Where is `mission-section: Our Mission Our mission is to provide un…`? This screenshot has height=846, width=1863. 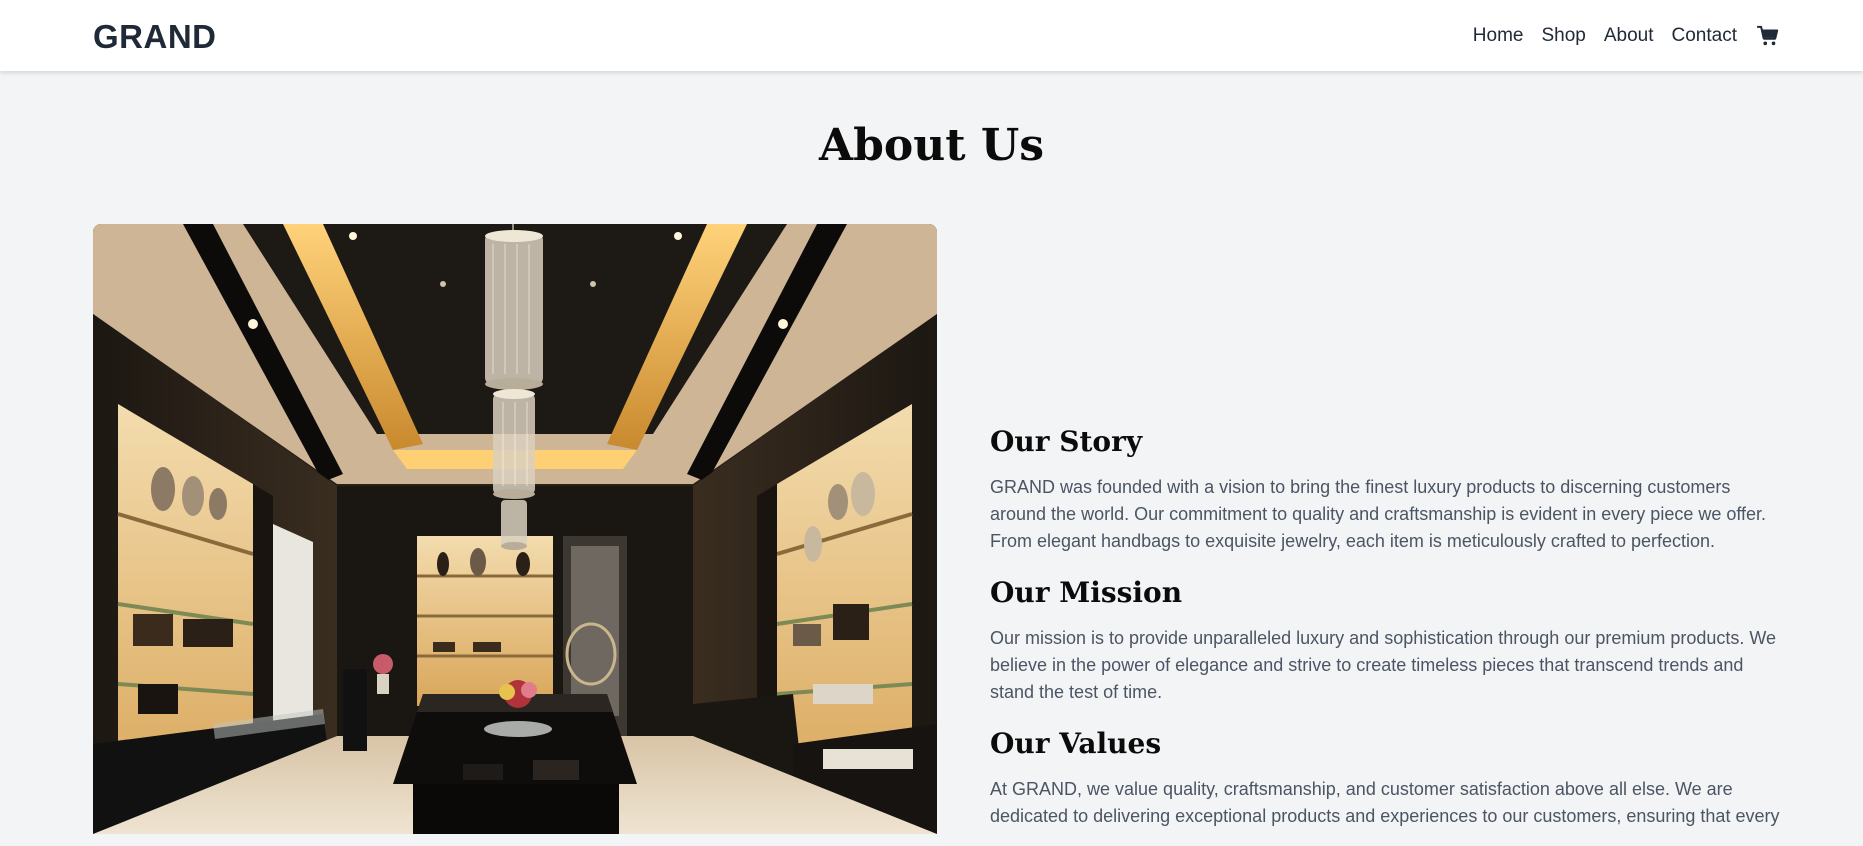 mission-section: Our Mission Our mission is to provide un… is located at coordinates (1385, 638).